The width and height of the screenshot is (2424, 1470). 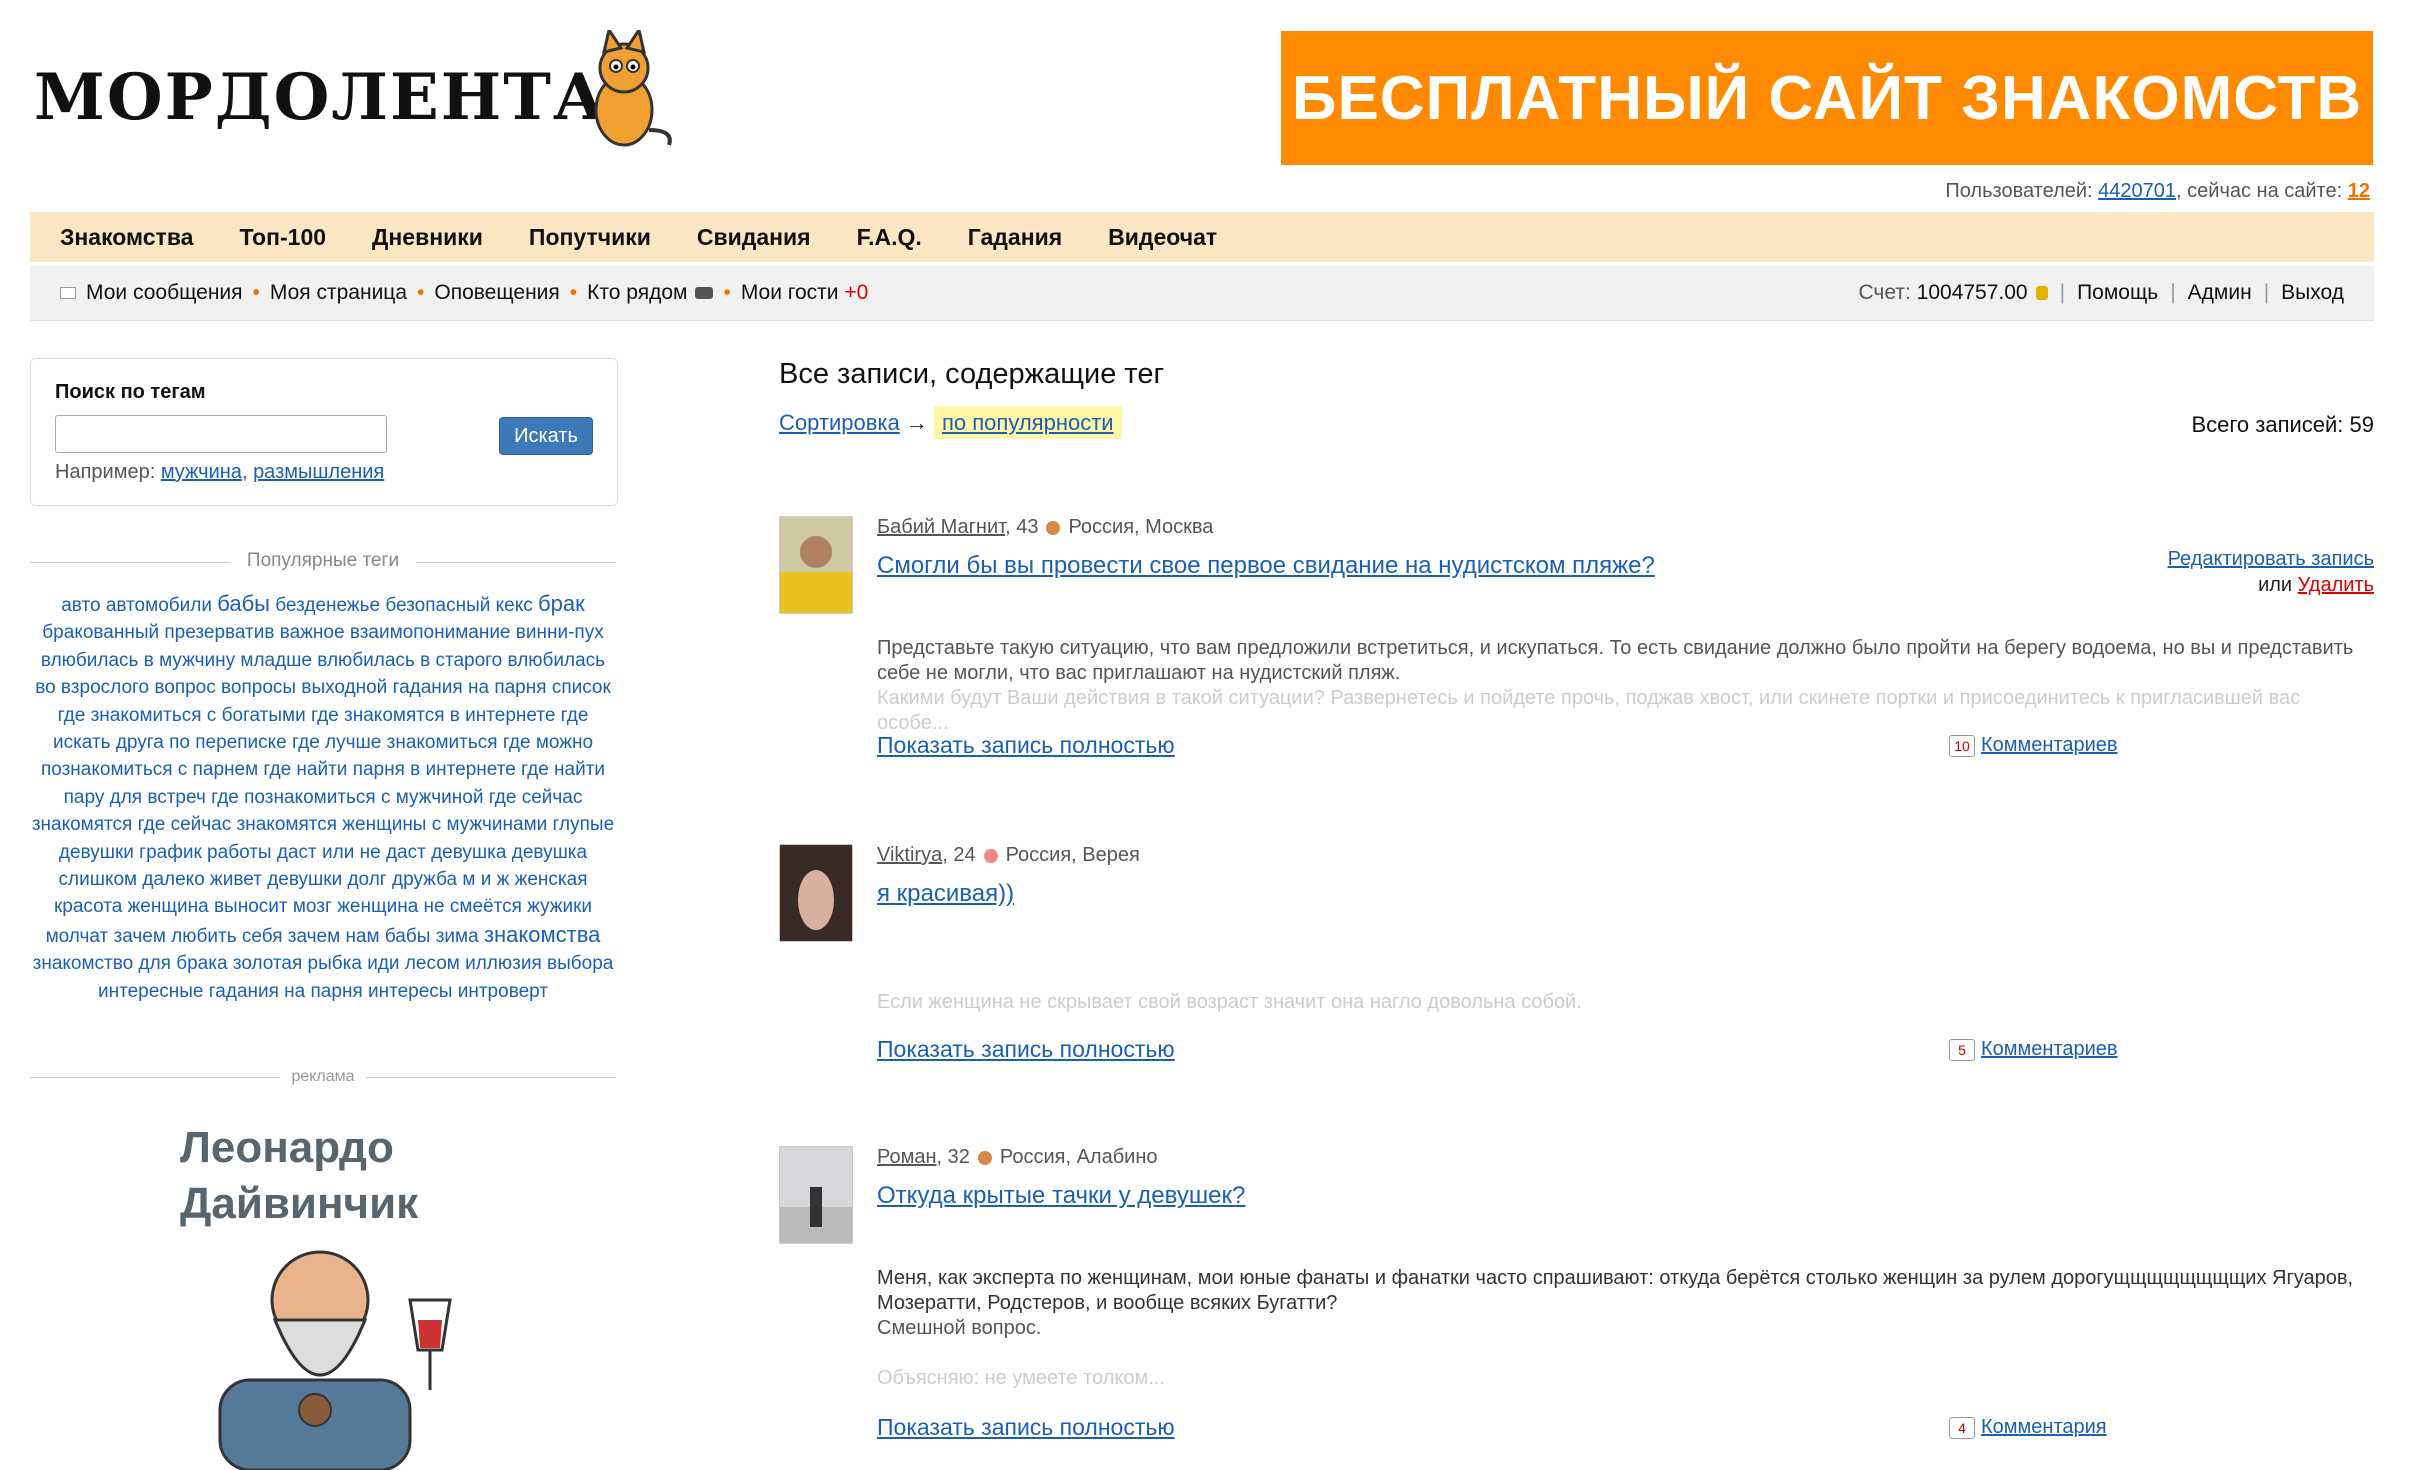 I want to click on nav-fortune: Гадания, so click(x=1015, y=237).